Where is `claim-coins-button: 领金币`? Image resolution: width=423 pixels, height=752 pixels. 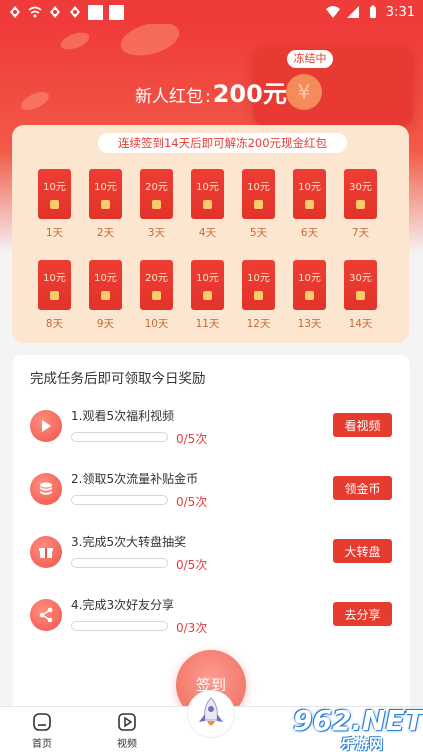
claim-coins-button: 领金币 is located at coordinates (362, 488).